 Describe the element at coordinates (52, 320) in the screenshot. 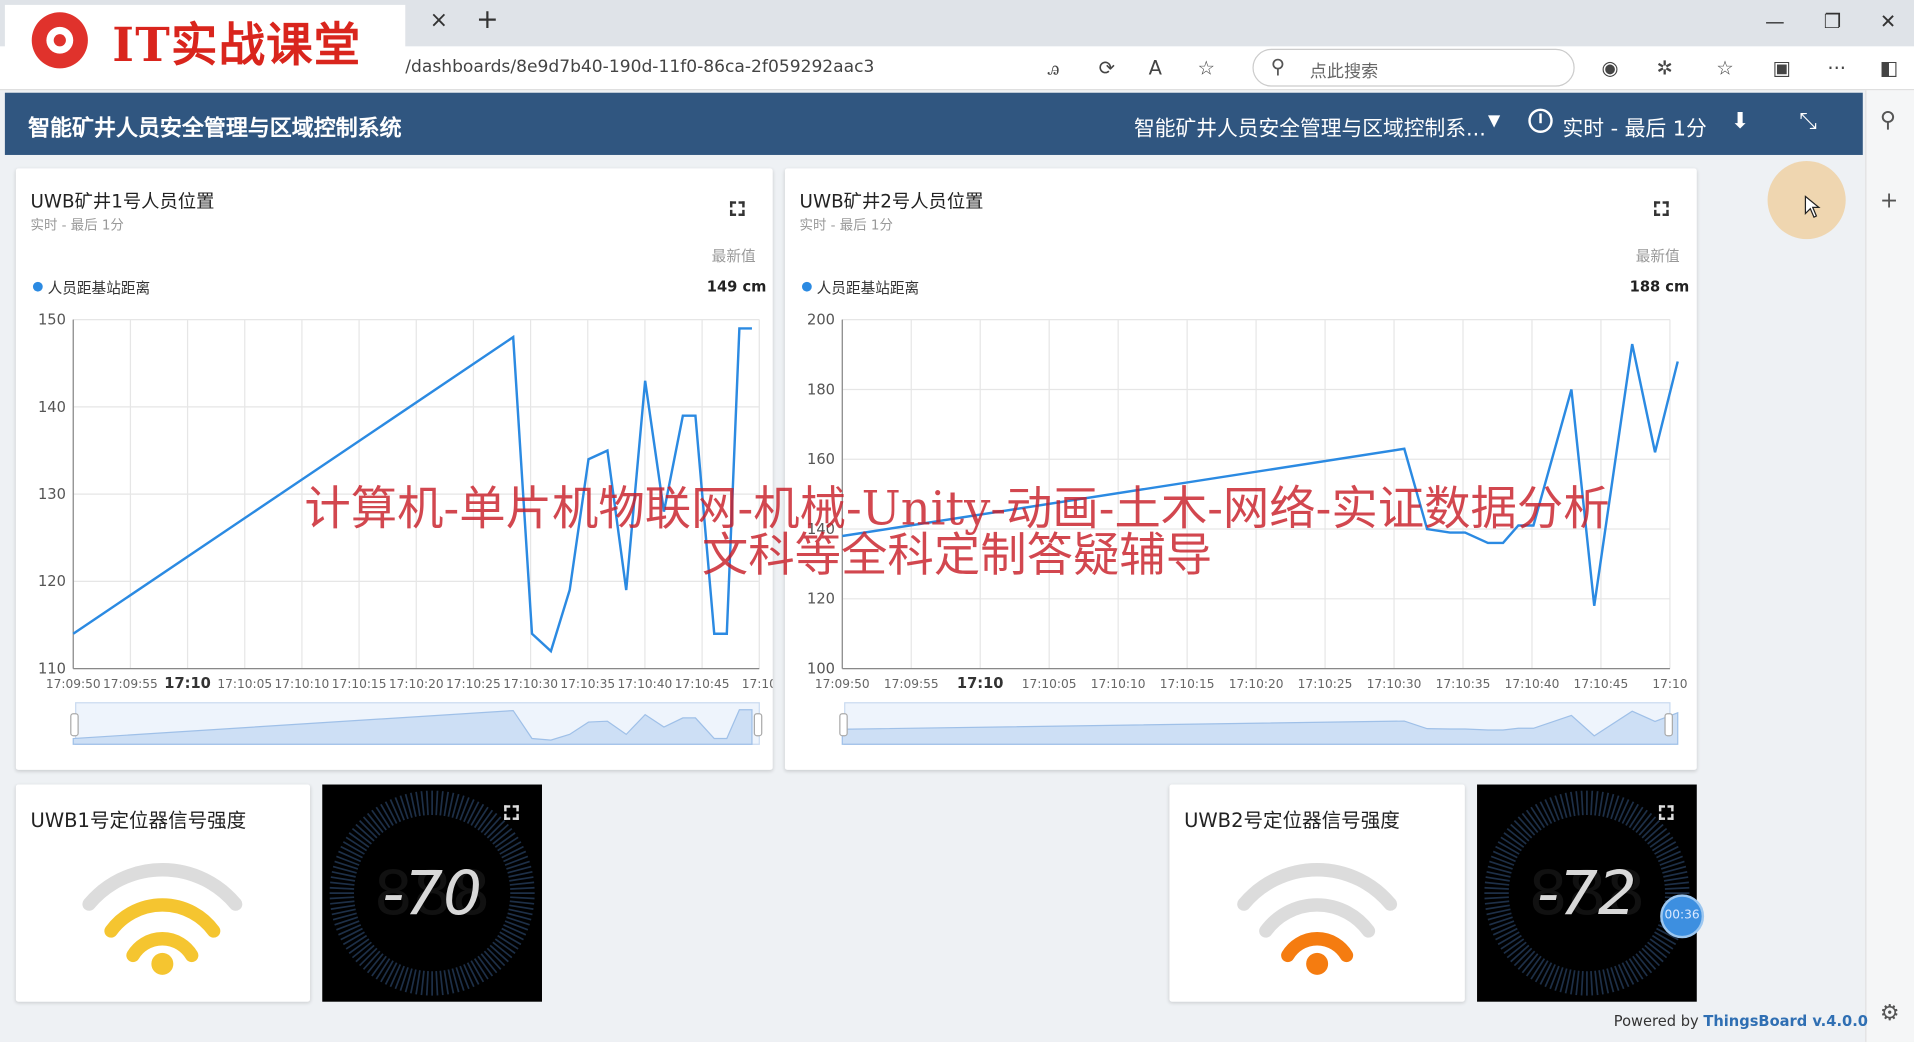

I see `y-tick-label: 150` at that location.